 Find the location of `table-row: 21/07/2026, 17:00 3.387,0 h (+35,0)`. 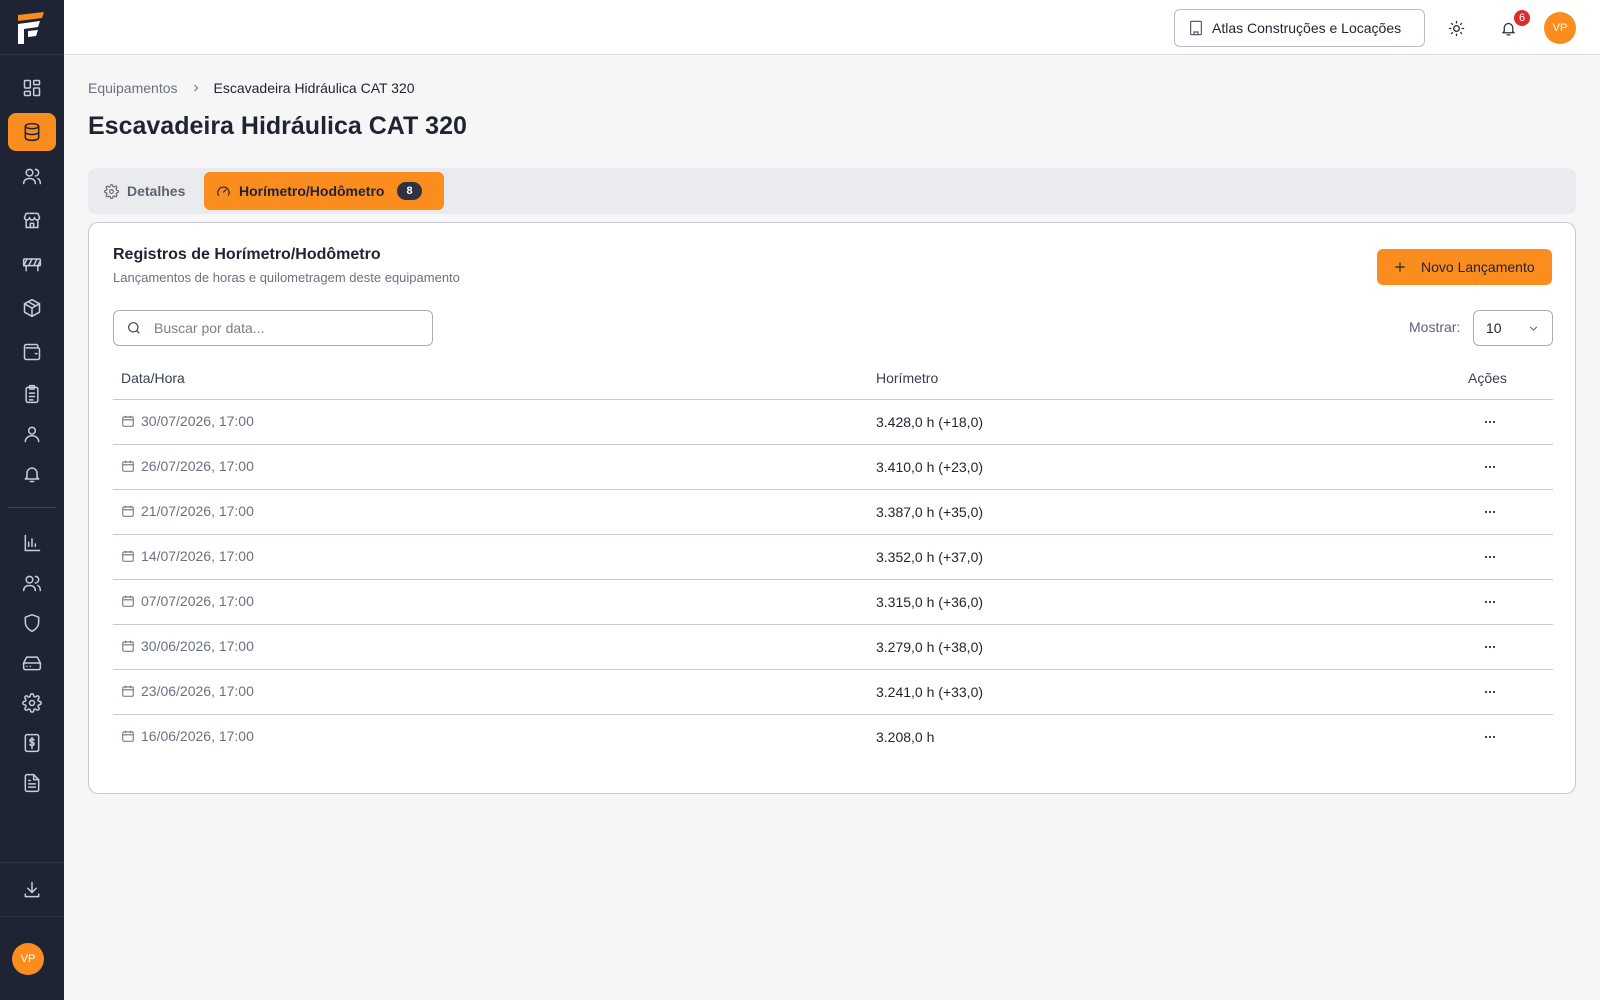

table-row: 21/07/2026, 17:00 3.387,0 h (+35,0) is located at coordinates (833, 512).